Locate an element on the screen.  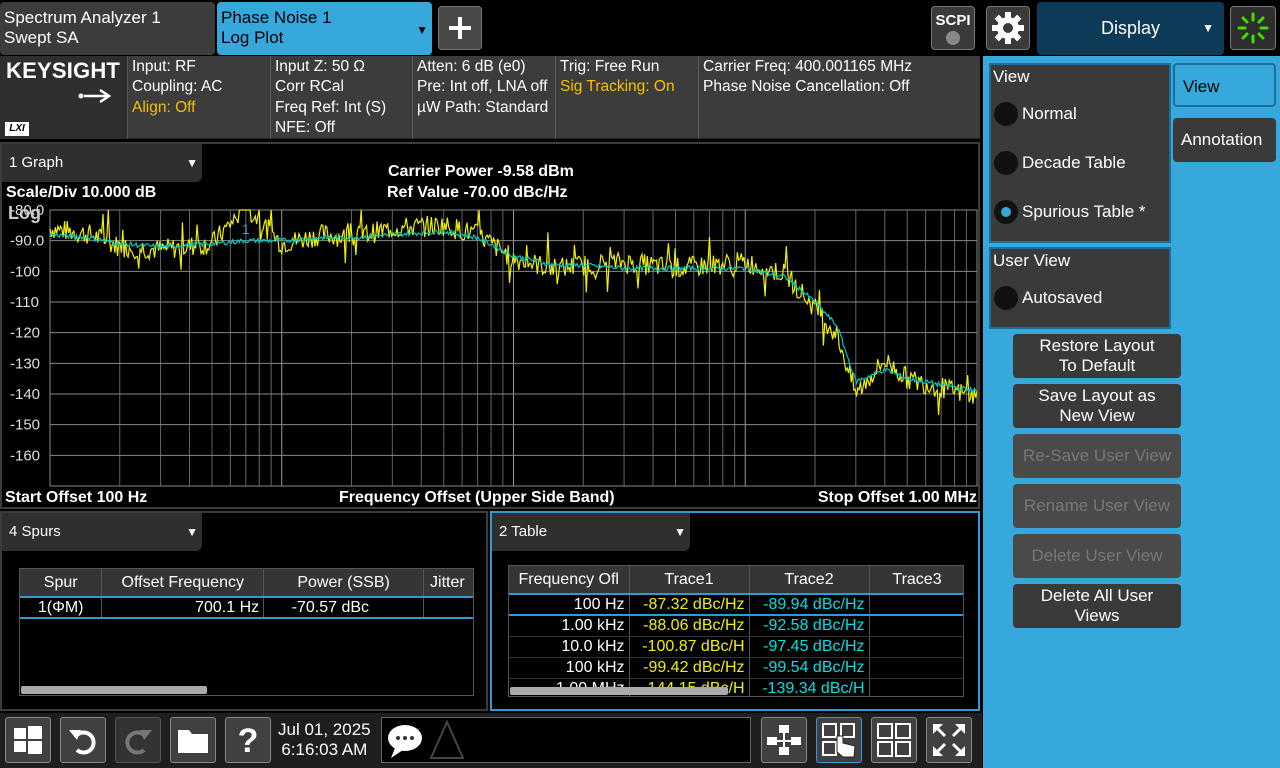
time-text: 6:16:03 AM is located at coordinates (324, 749).